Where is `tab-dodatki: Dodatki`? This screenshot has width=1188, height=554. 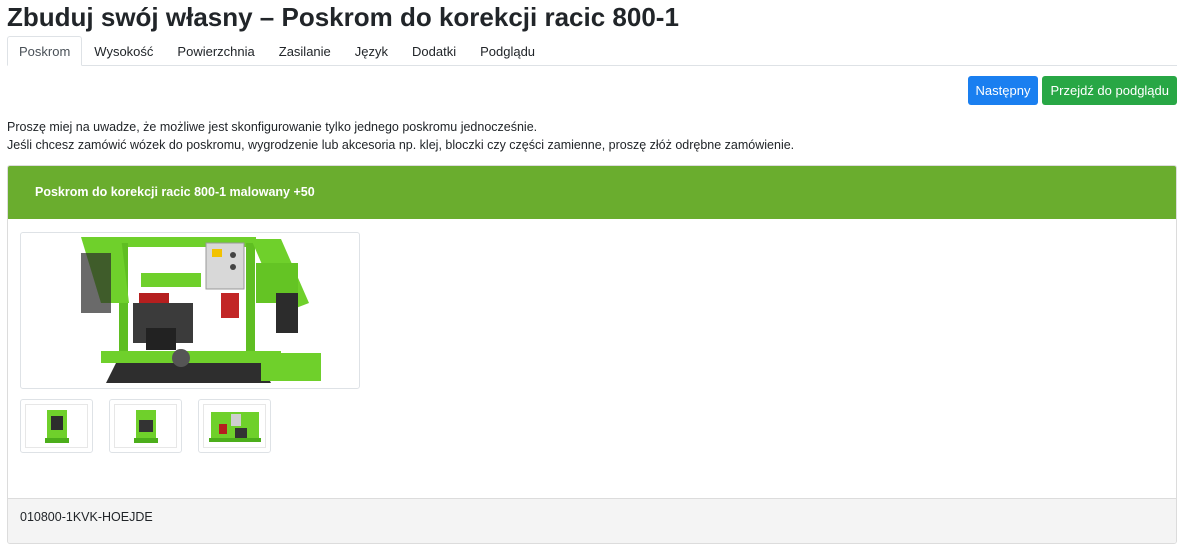
tab-dodatki: Dodatki is located at coordinates (434, 51).